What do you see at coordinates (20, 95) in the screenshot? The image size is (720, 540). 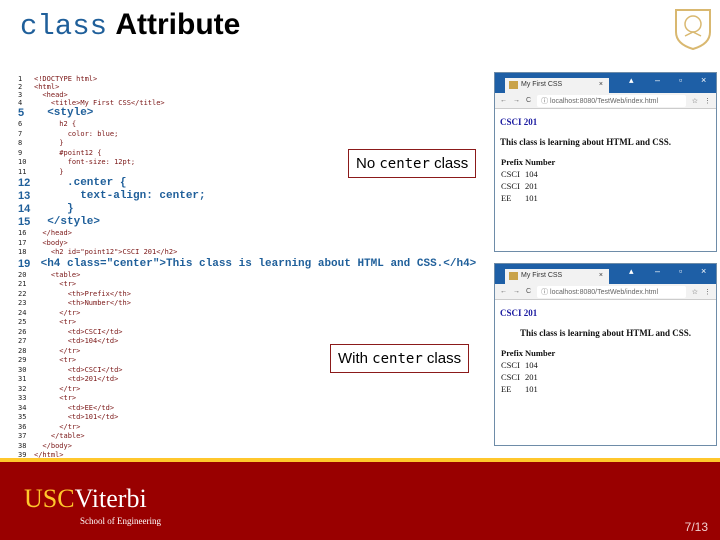 I see `line-number: 3` at bounding box center [20, 95].